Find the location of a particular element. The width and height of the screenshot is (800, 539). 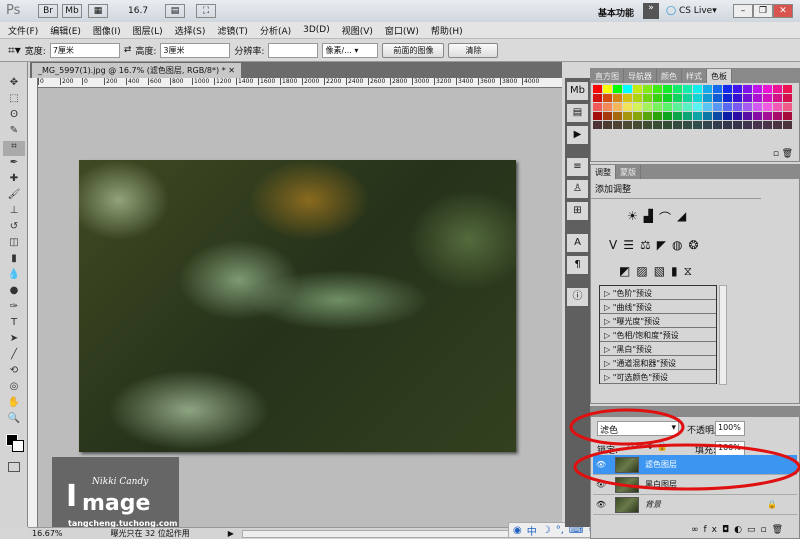

annotation-ellipse-layer is located at coordinates (686, 467).